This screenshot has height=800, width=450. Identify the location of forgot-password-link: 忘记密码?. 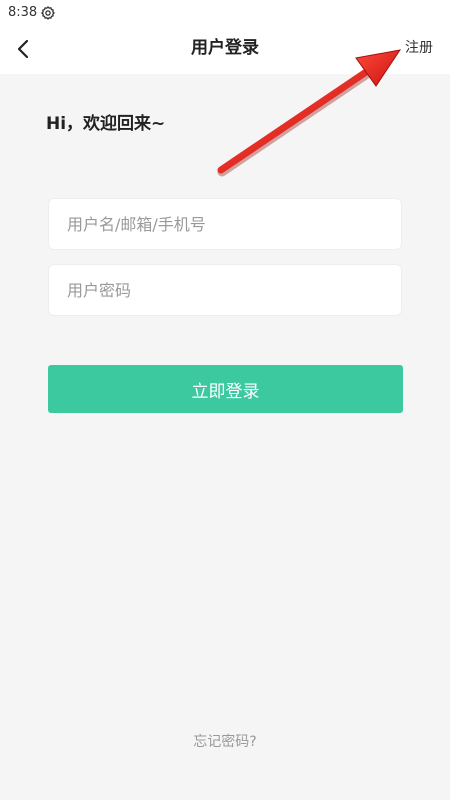
(225, 742).